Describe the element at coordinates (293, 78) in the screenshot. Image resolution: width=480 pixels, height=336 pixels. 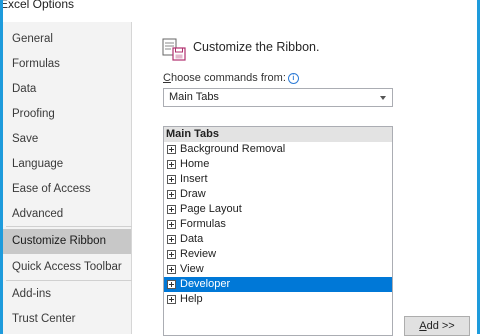
I see `info-icon: i` at that location.